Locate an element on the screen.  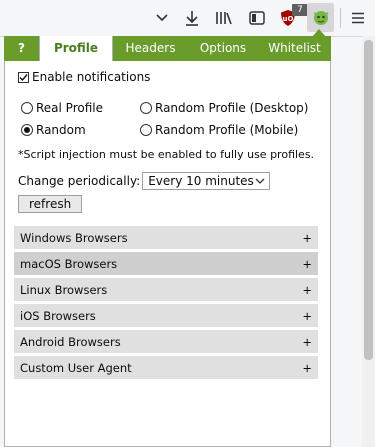
page-scrollbar-thumb is located at coordinates (368, 200).